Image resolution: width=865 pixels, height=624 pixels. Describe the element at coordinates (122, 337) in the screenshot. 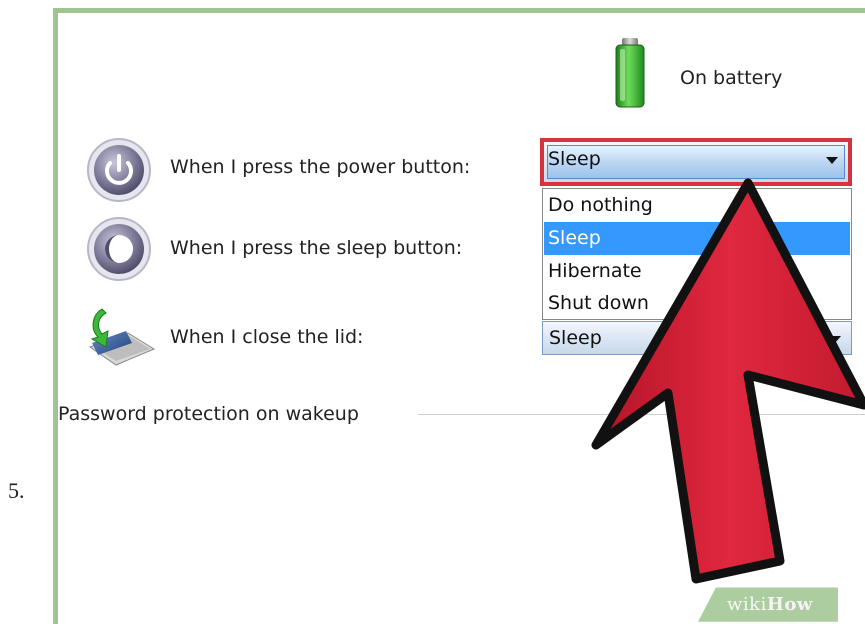

I see `laptop-lid-icon` at that location.